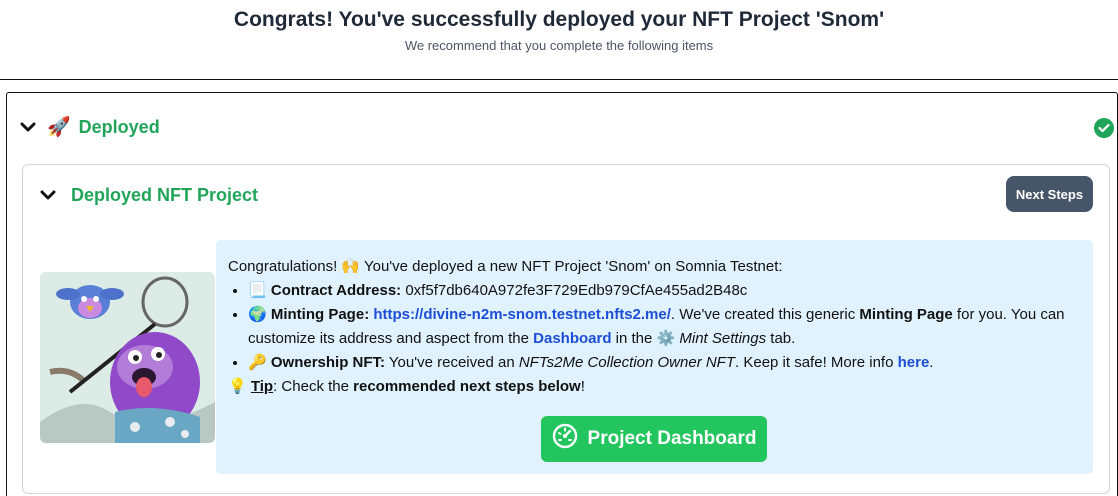 The height and width of the screenshot is (496, 1118). Describe the element at coordinates (559, 79) in the screenshot. I see `header-divider` at that location.